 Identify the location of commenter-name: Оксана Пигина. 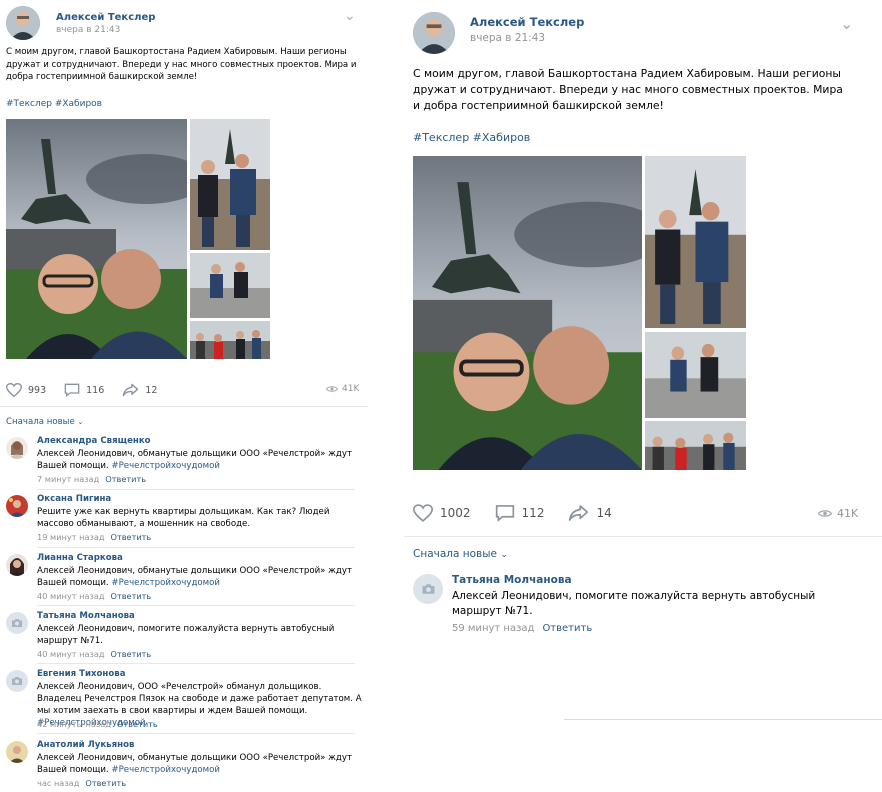
(74, 499).